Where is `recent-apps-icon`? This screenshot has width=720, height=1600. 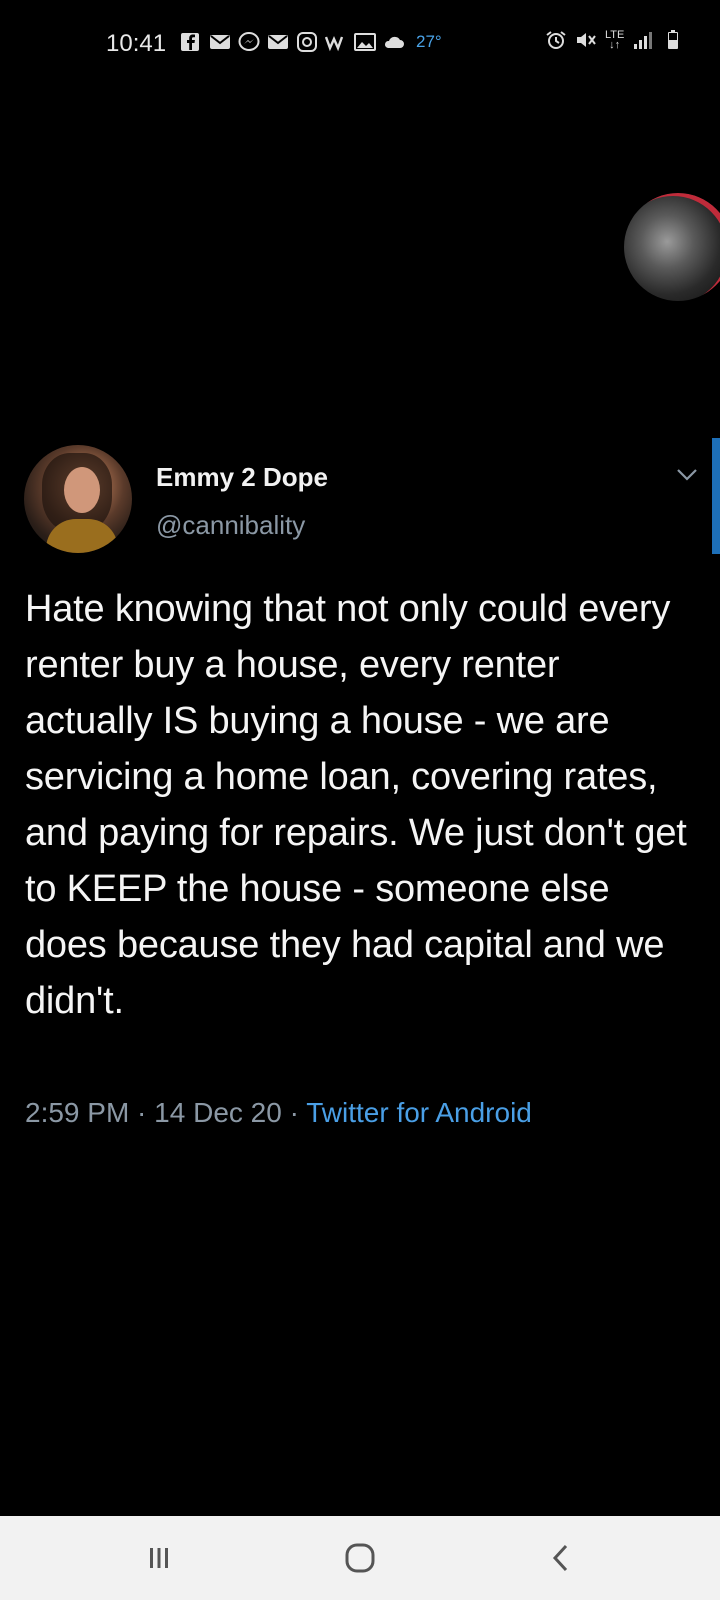 recent-apps-icon is located at coordinates (159, 1558).